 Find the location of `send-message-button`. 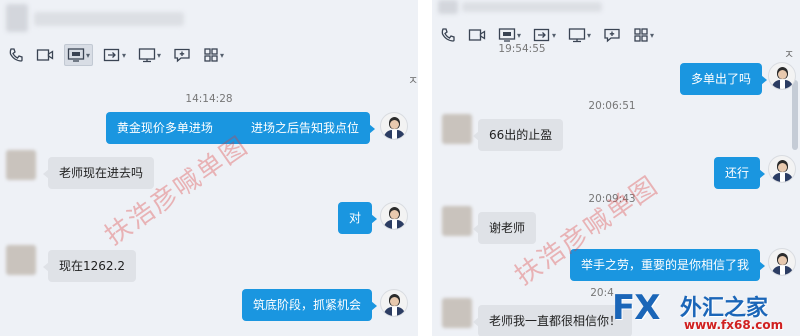

send-message-button is located at coordinates (182, 55).